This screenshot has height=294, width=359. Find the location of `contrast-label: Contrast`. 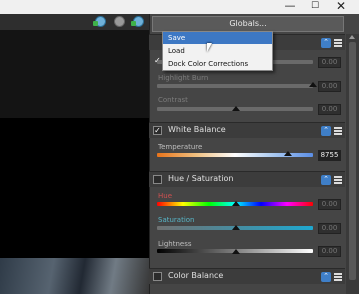

contrast-label: Contrast is located at coordinates (173, 100).